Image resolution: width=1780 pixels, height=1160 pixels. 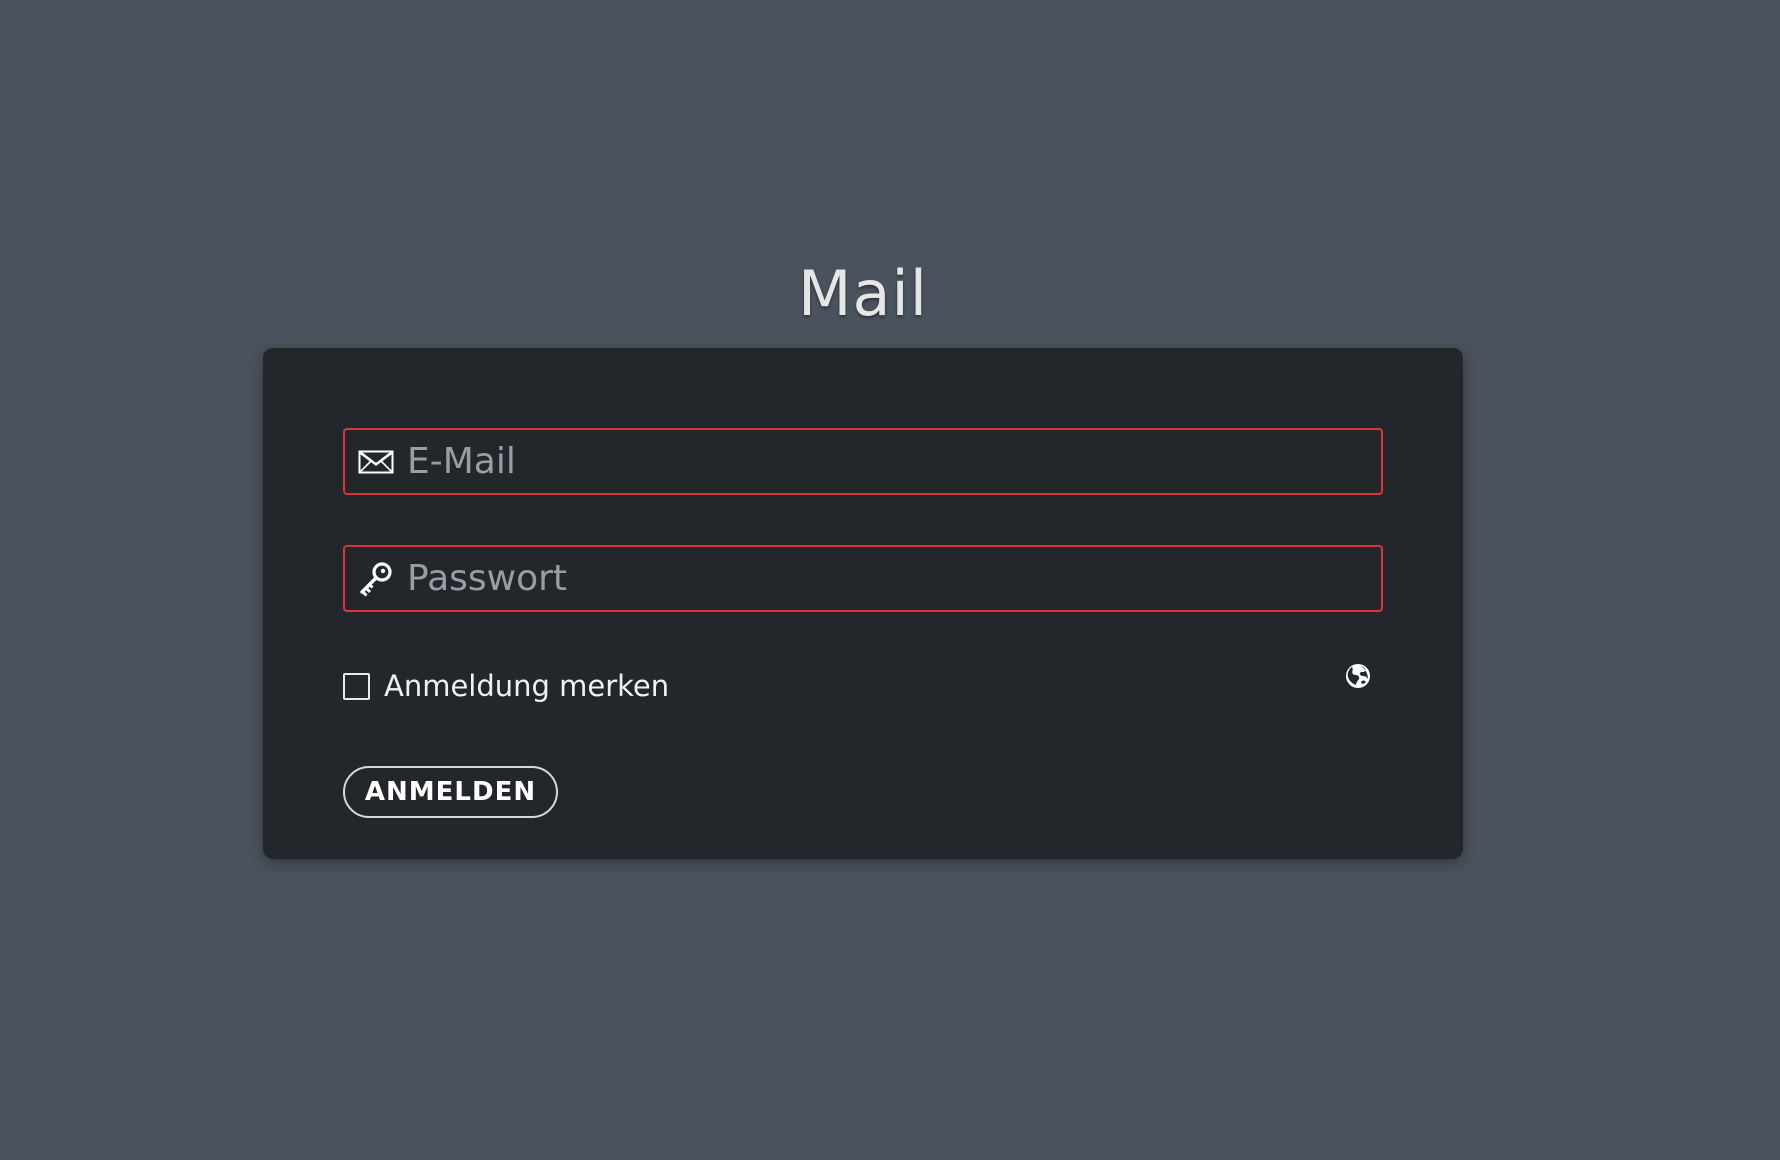 What do you see at coordinates (894, 461) in the screenshot?
I see `email-input` at bounding box center [894, 461].